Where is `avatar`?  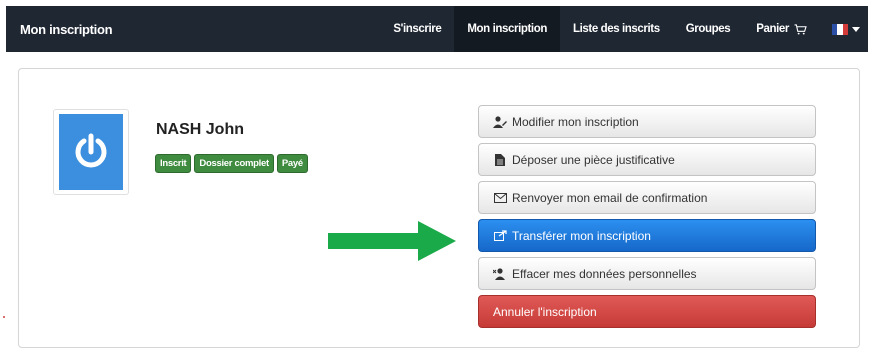
avatar is located at coordinates (91, 152).